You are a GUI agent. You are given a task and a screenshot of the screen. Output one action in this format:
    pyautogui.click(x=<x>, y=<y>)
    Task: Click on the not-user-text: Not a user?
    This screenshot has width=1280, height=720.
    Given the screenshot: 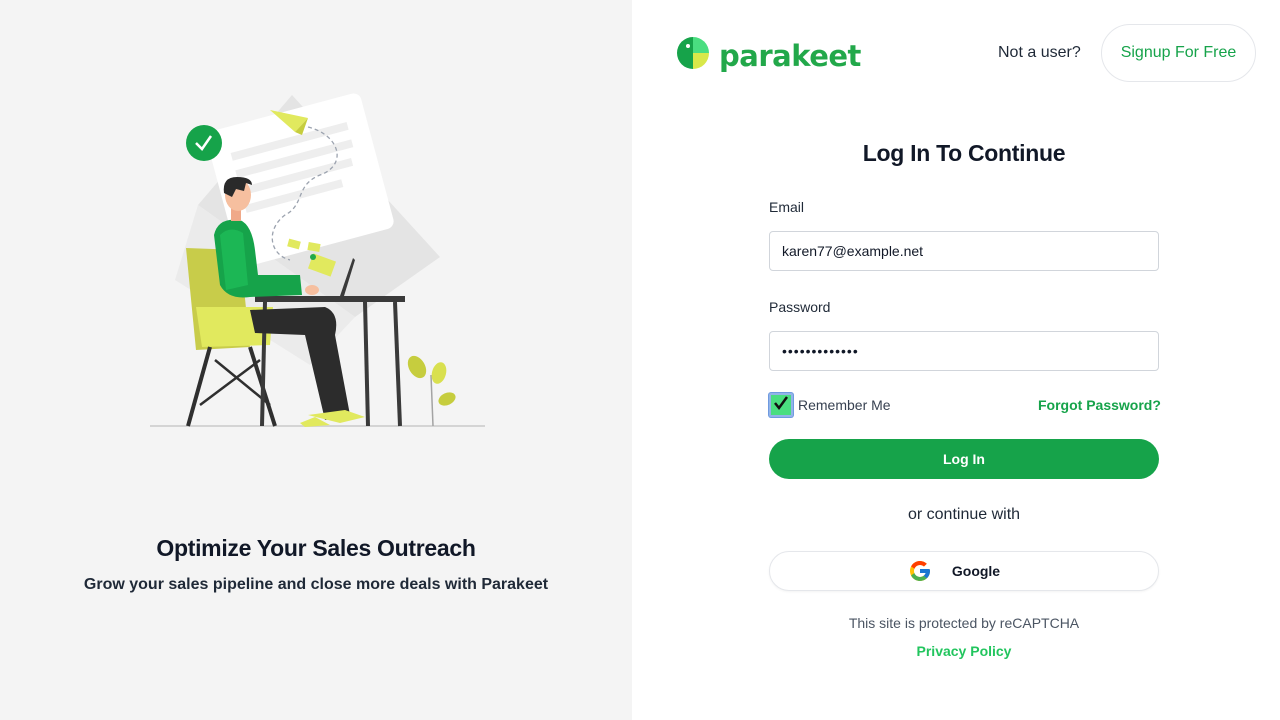 What is the action you would take?
    pyautogui.click(x=1039, y=52)
    